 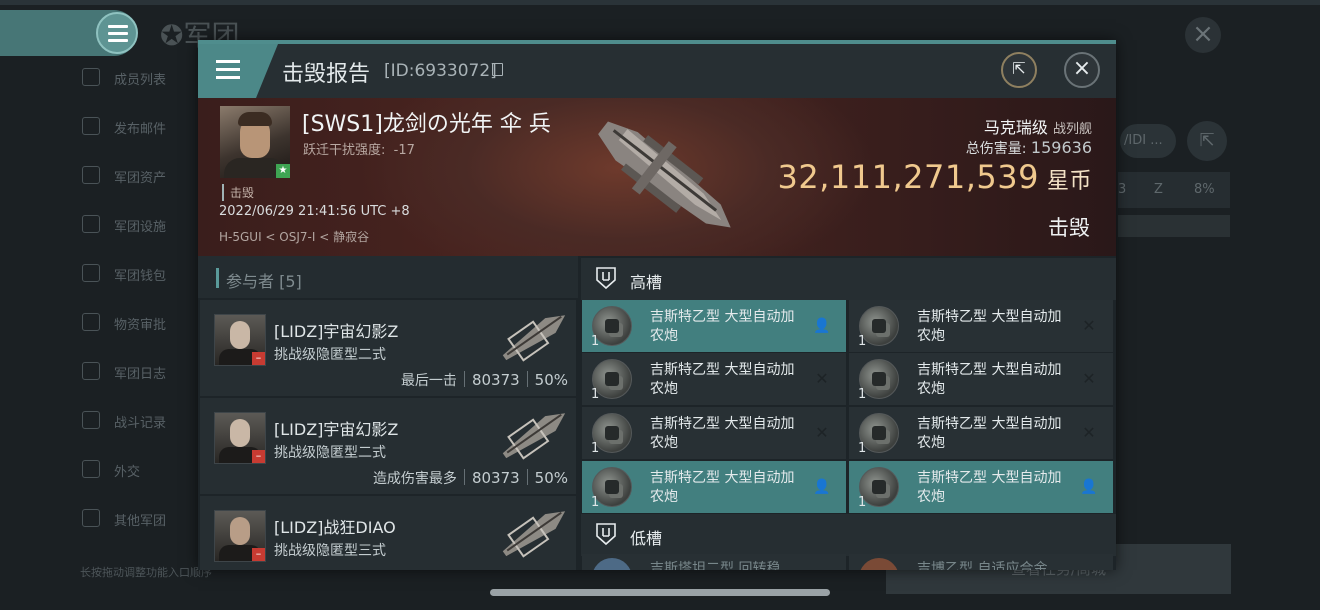 I want to click on sidebar-item-assets: 军团资产, so click(x=138, y=176).